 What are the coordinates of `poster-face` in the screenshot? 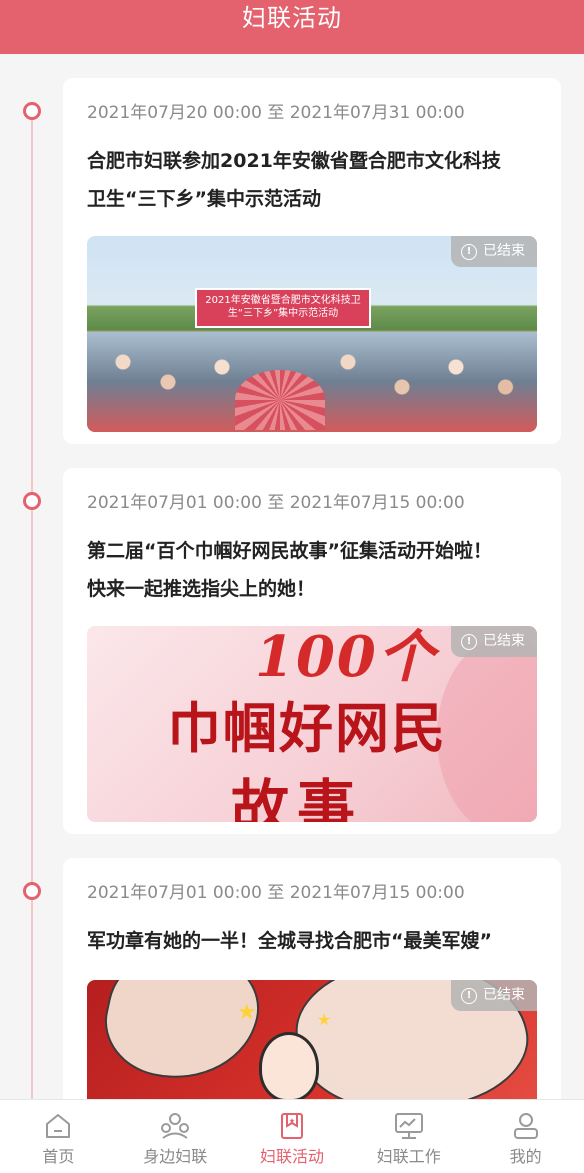 It's located at (487, 729).